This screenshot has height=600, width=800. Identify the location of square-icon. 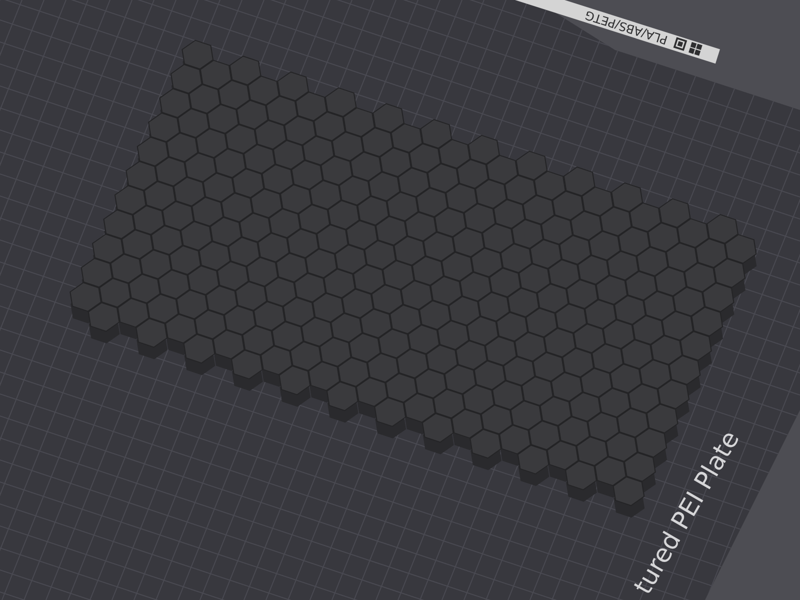
(680, 44).